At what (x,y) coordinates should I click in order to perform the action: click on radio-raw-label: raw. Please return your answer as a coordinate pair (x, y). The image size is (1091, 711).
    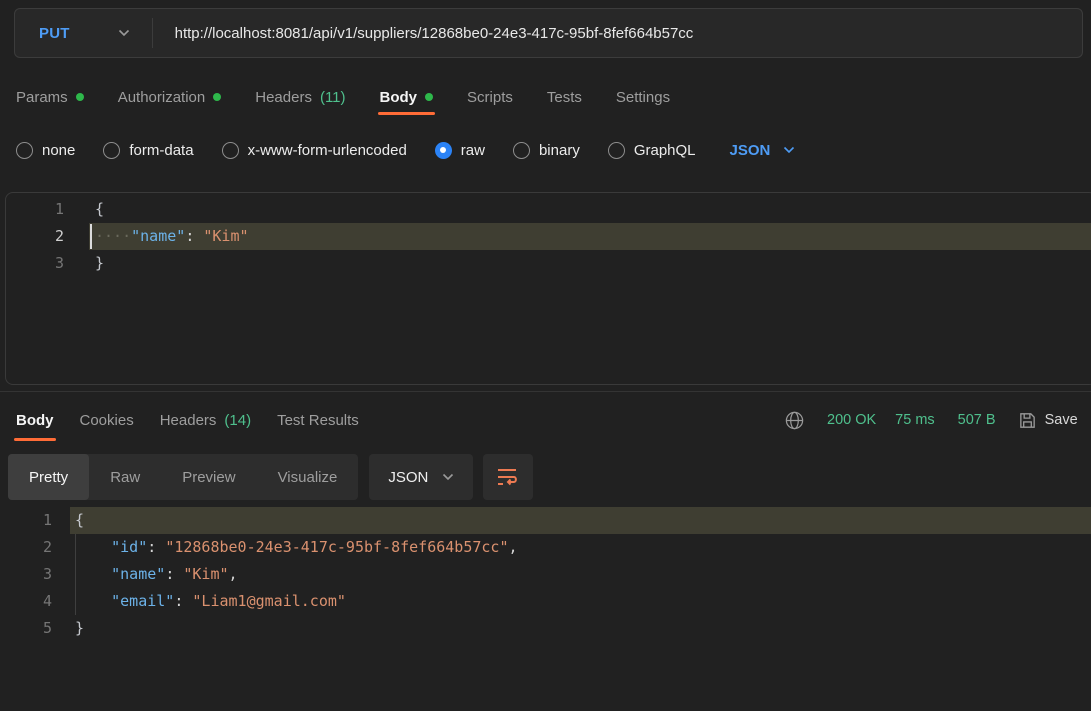
    Looking at the image, I should click on (472, 150).